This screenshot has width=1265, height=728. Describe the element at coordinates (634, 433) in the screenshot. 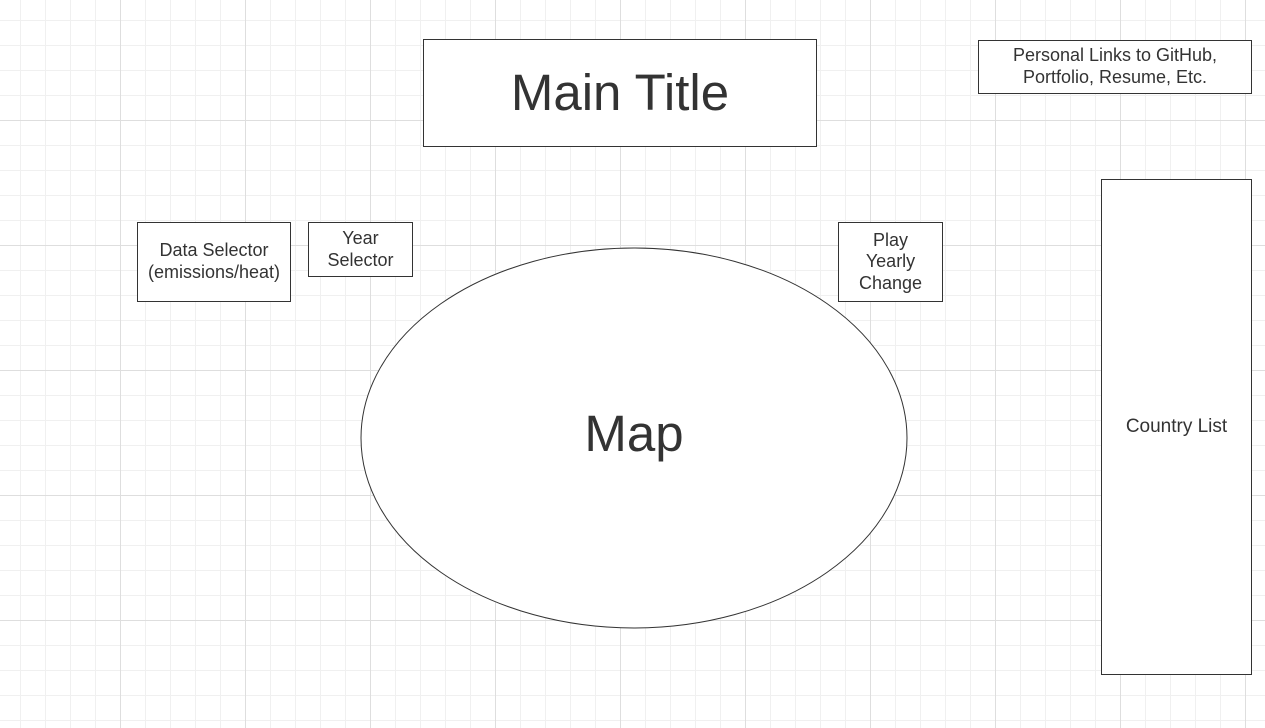

I see `map-label: Map` at that location.